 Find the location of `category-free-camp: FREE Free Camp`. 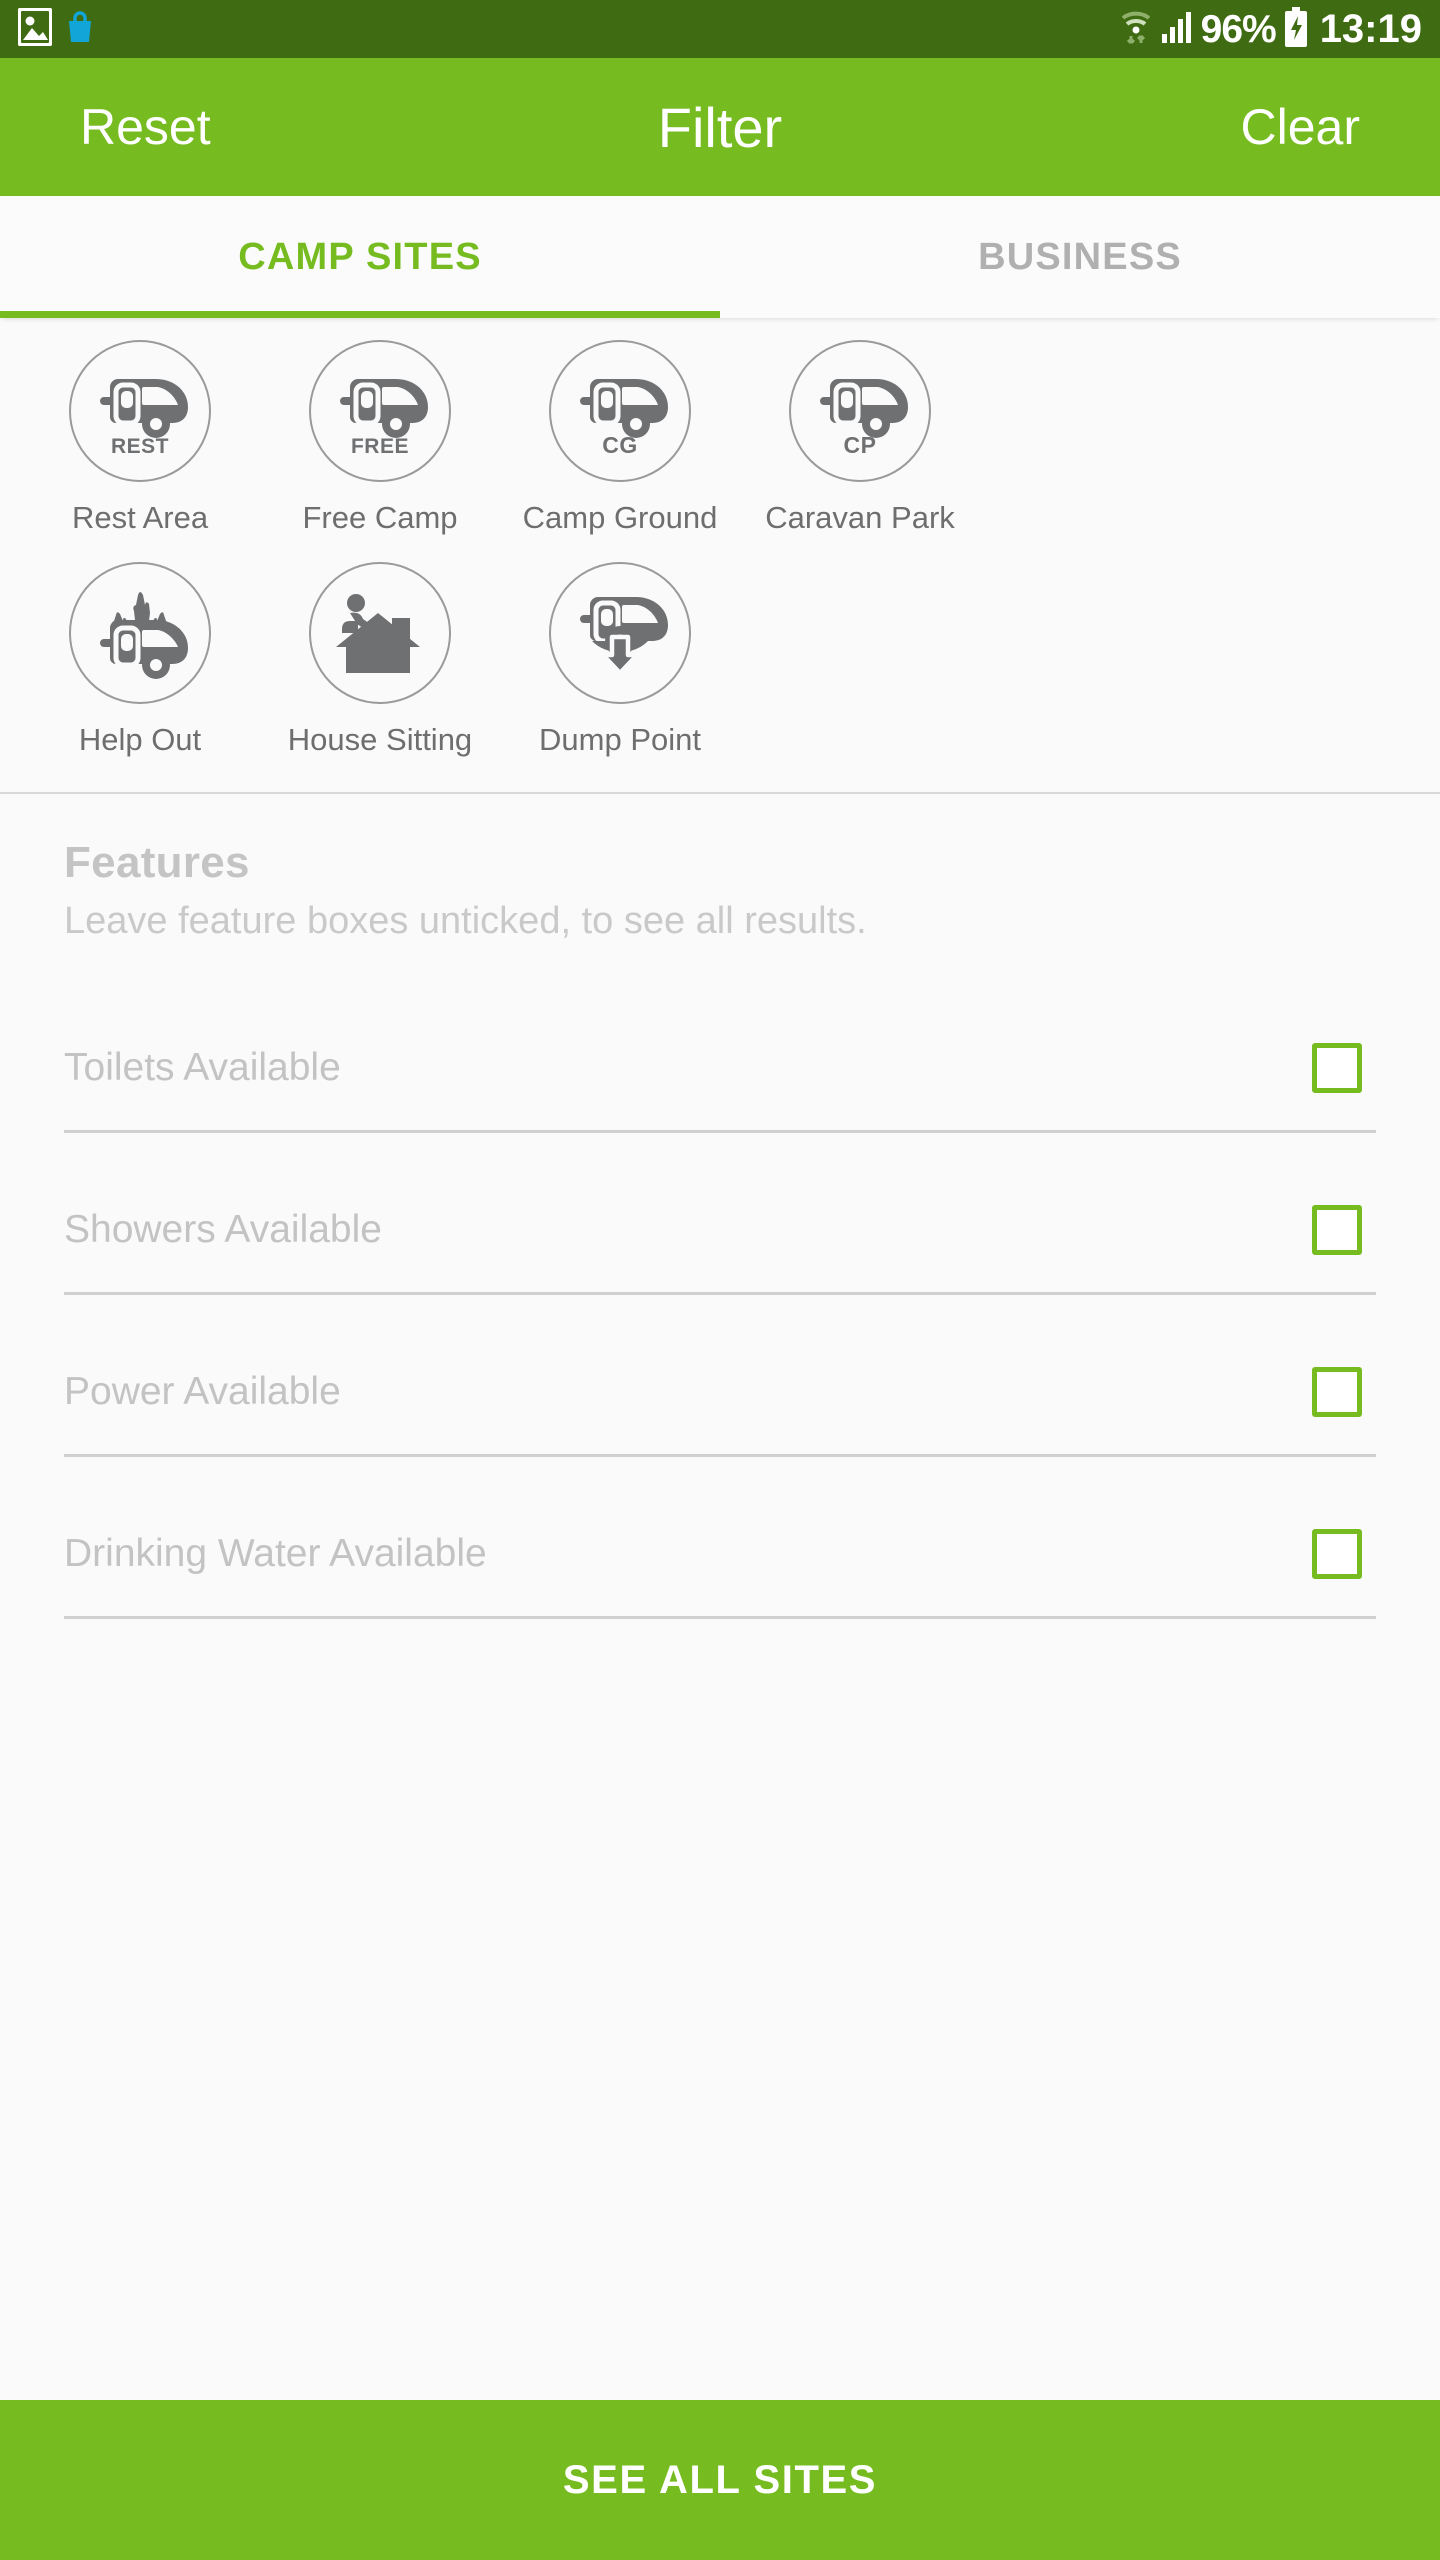

category-free-camp: FREE Free Camp is located at coordinates (380, 438).